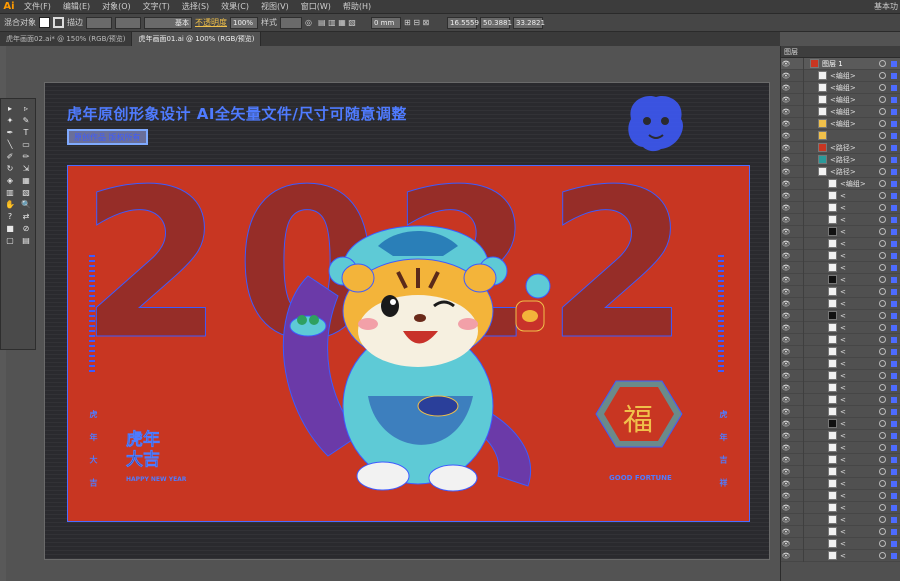 The width and height of the screenshot is (900, 581). What do you see at coordinates (496, 22) in the screenshot?
I see `y-field: 50.3881` at bounding box center [496, 22].